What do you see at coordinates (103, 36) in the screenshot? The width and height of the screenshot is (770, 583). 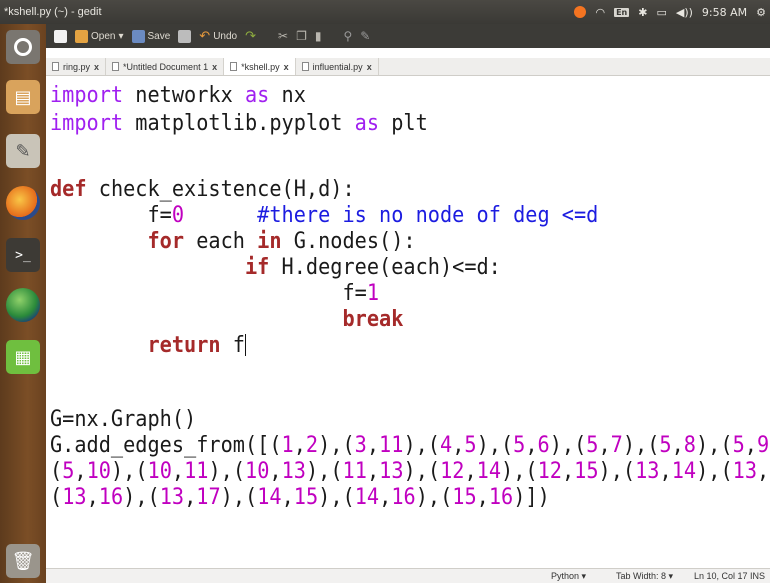 I see `open-label: Open` at bounding box center [103, 36].